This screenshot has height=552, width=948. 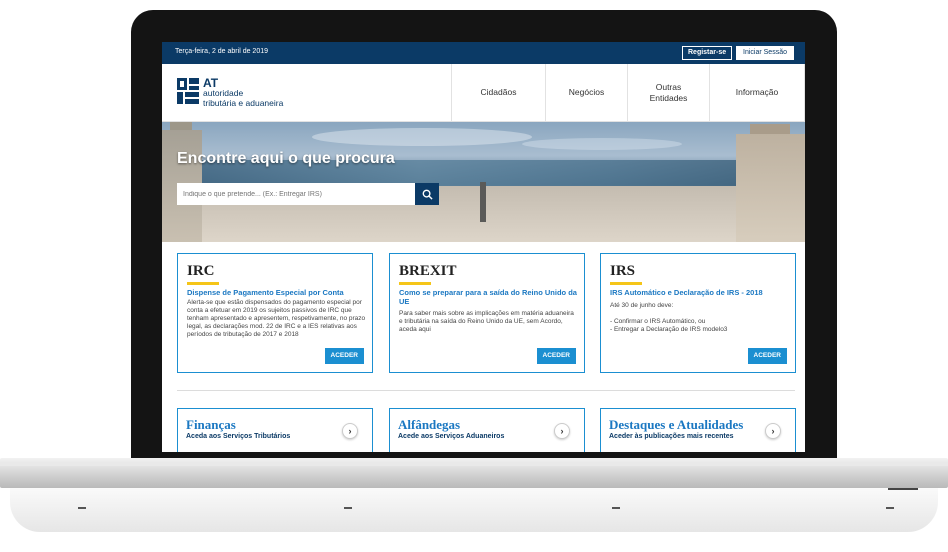 What do you see at coordinates (486, 390) in the screenshot?
I see `section-divider` at bounding box center [486, 390].